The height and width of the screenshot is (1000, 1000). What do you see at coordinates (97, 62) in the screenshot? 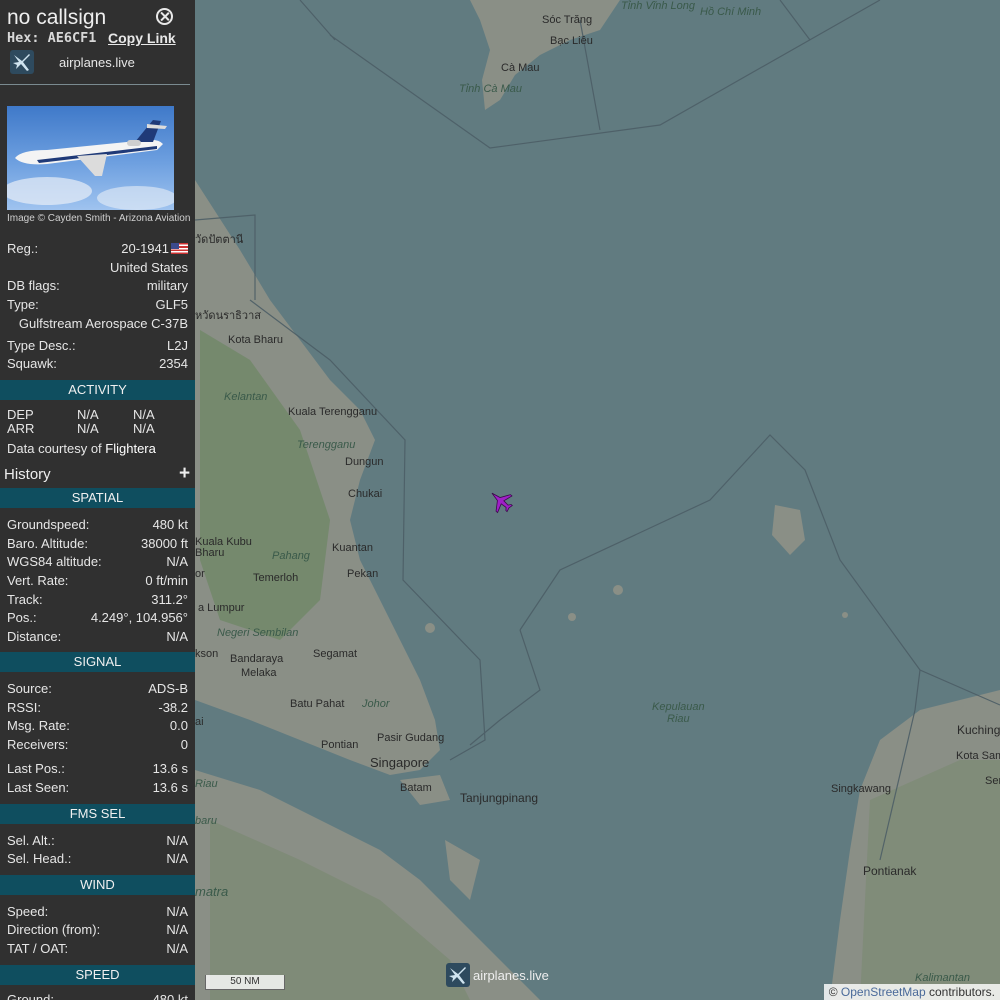
I see `site-link: airplanes.live` at bounding box center [97, 62].